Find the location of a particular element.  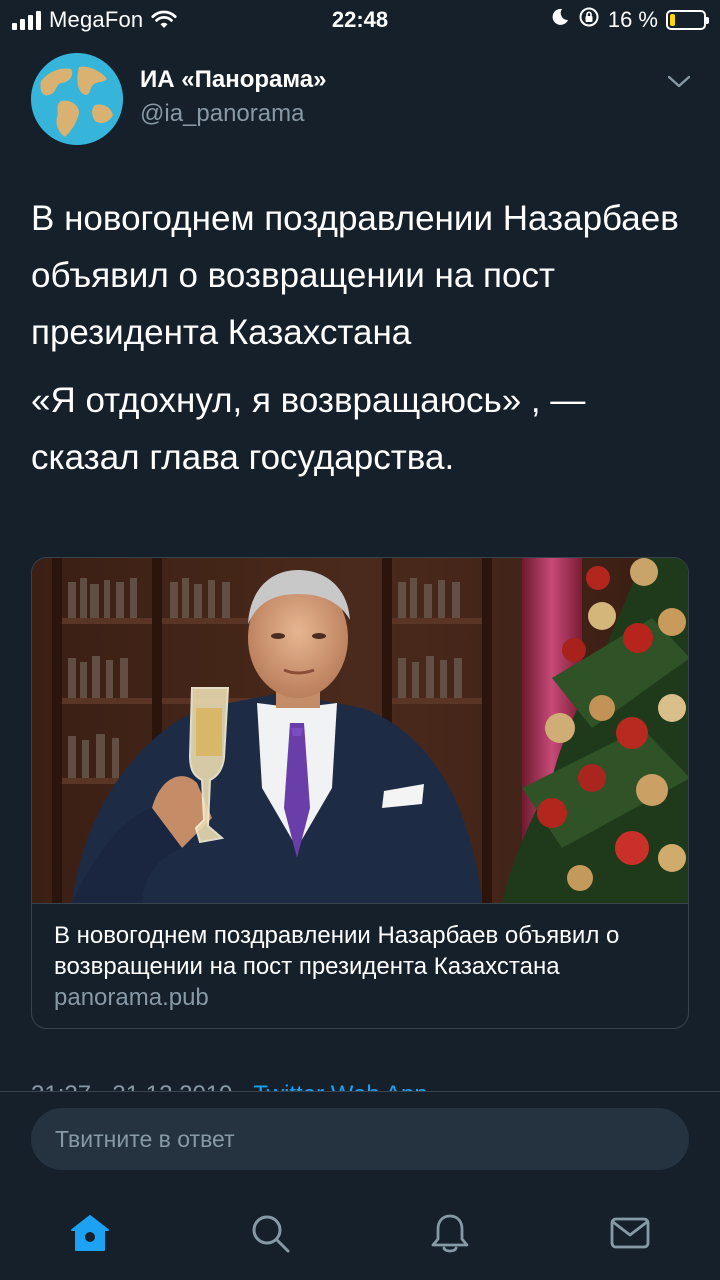

battery-percent: 16 % is located at coordinates (632, 19).